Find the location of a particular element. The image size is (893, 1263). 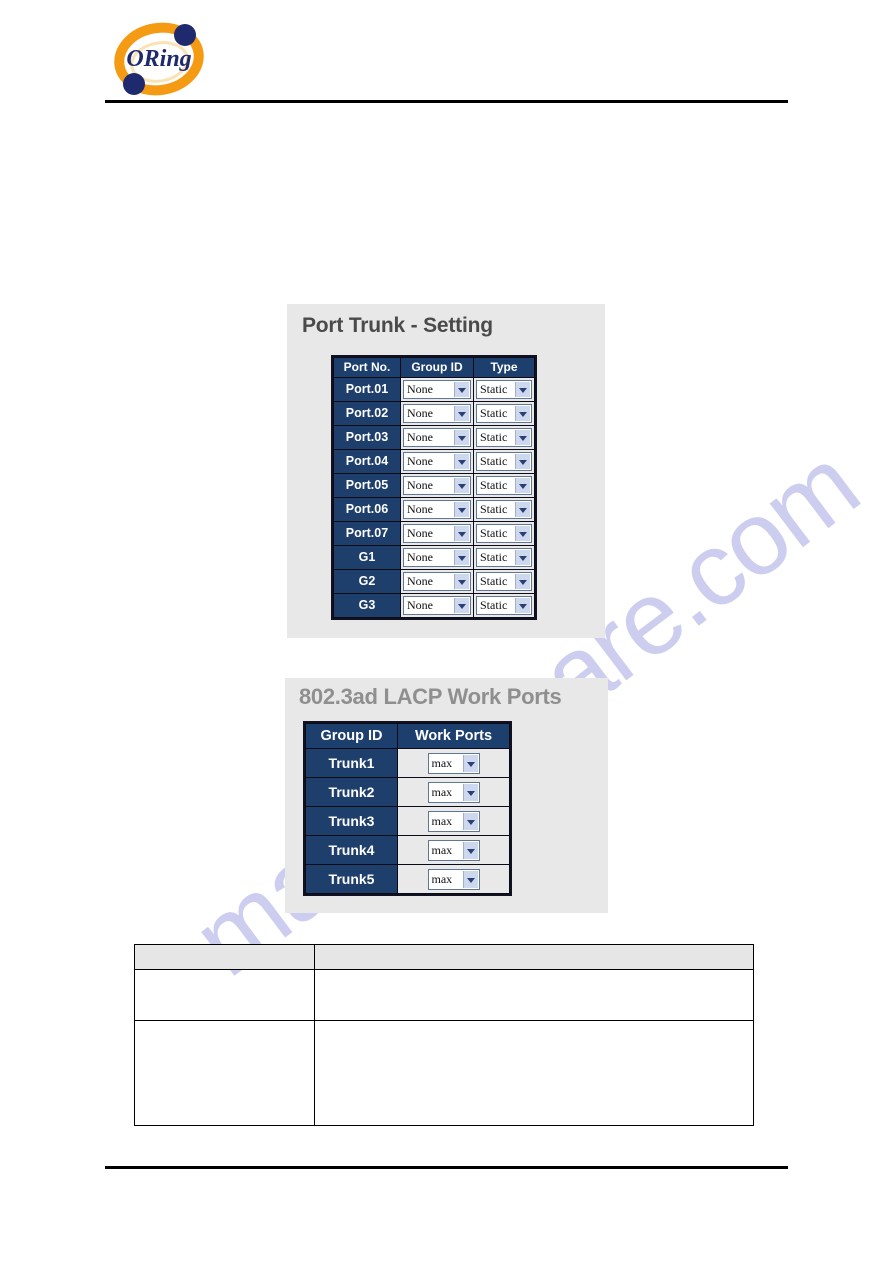

table-row: G3 None Static is located at coordinates (434, 605).